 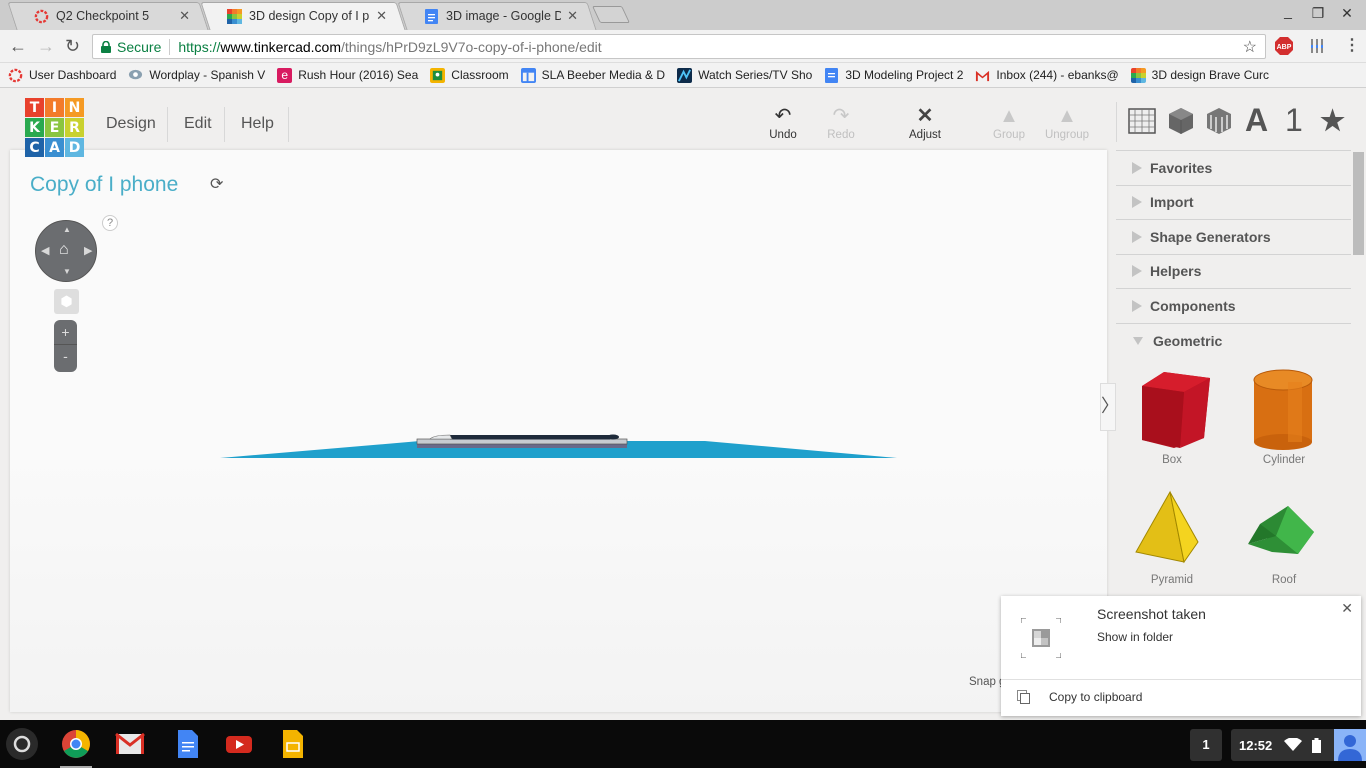 I want to click on ungroup-button: ▲ Ungroup, so click(x=1067, y=123).